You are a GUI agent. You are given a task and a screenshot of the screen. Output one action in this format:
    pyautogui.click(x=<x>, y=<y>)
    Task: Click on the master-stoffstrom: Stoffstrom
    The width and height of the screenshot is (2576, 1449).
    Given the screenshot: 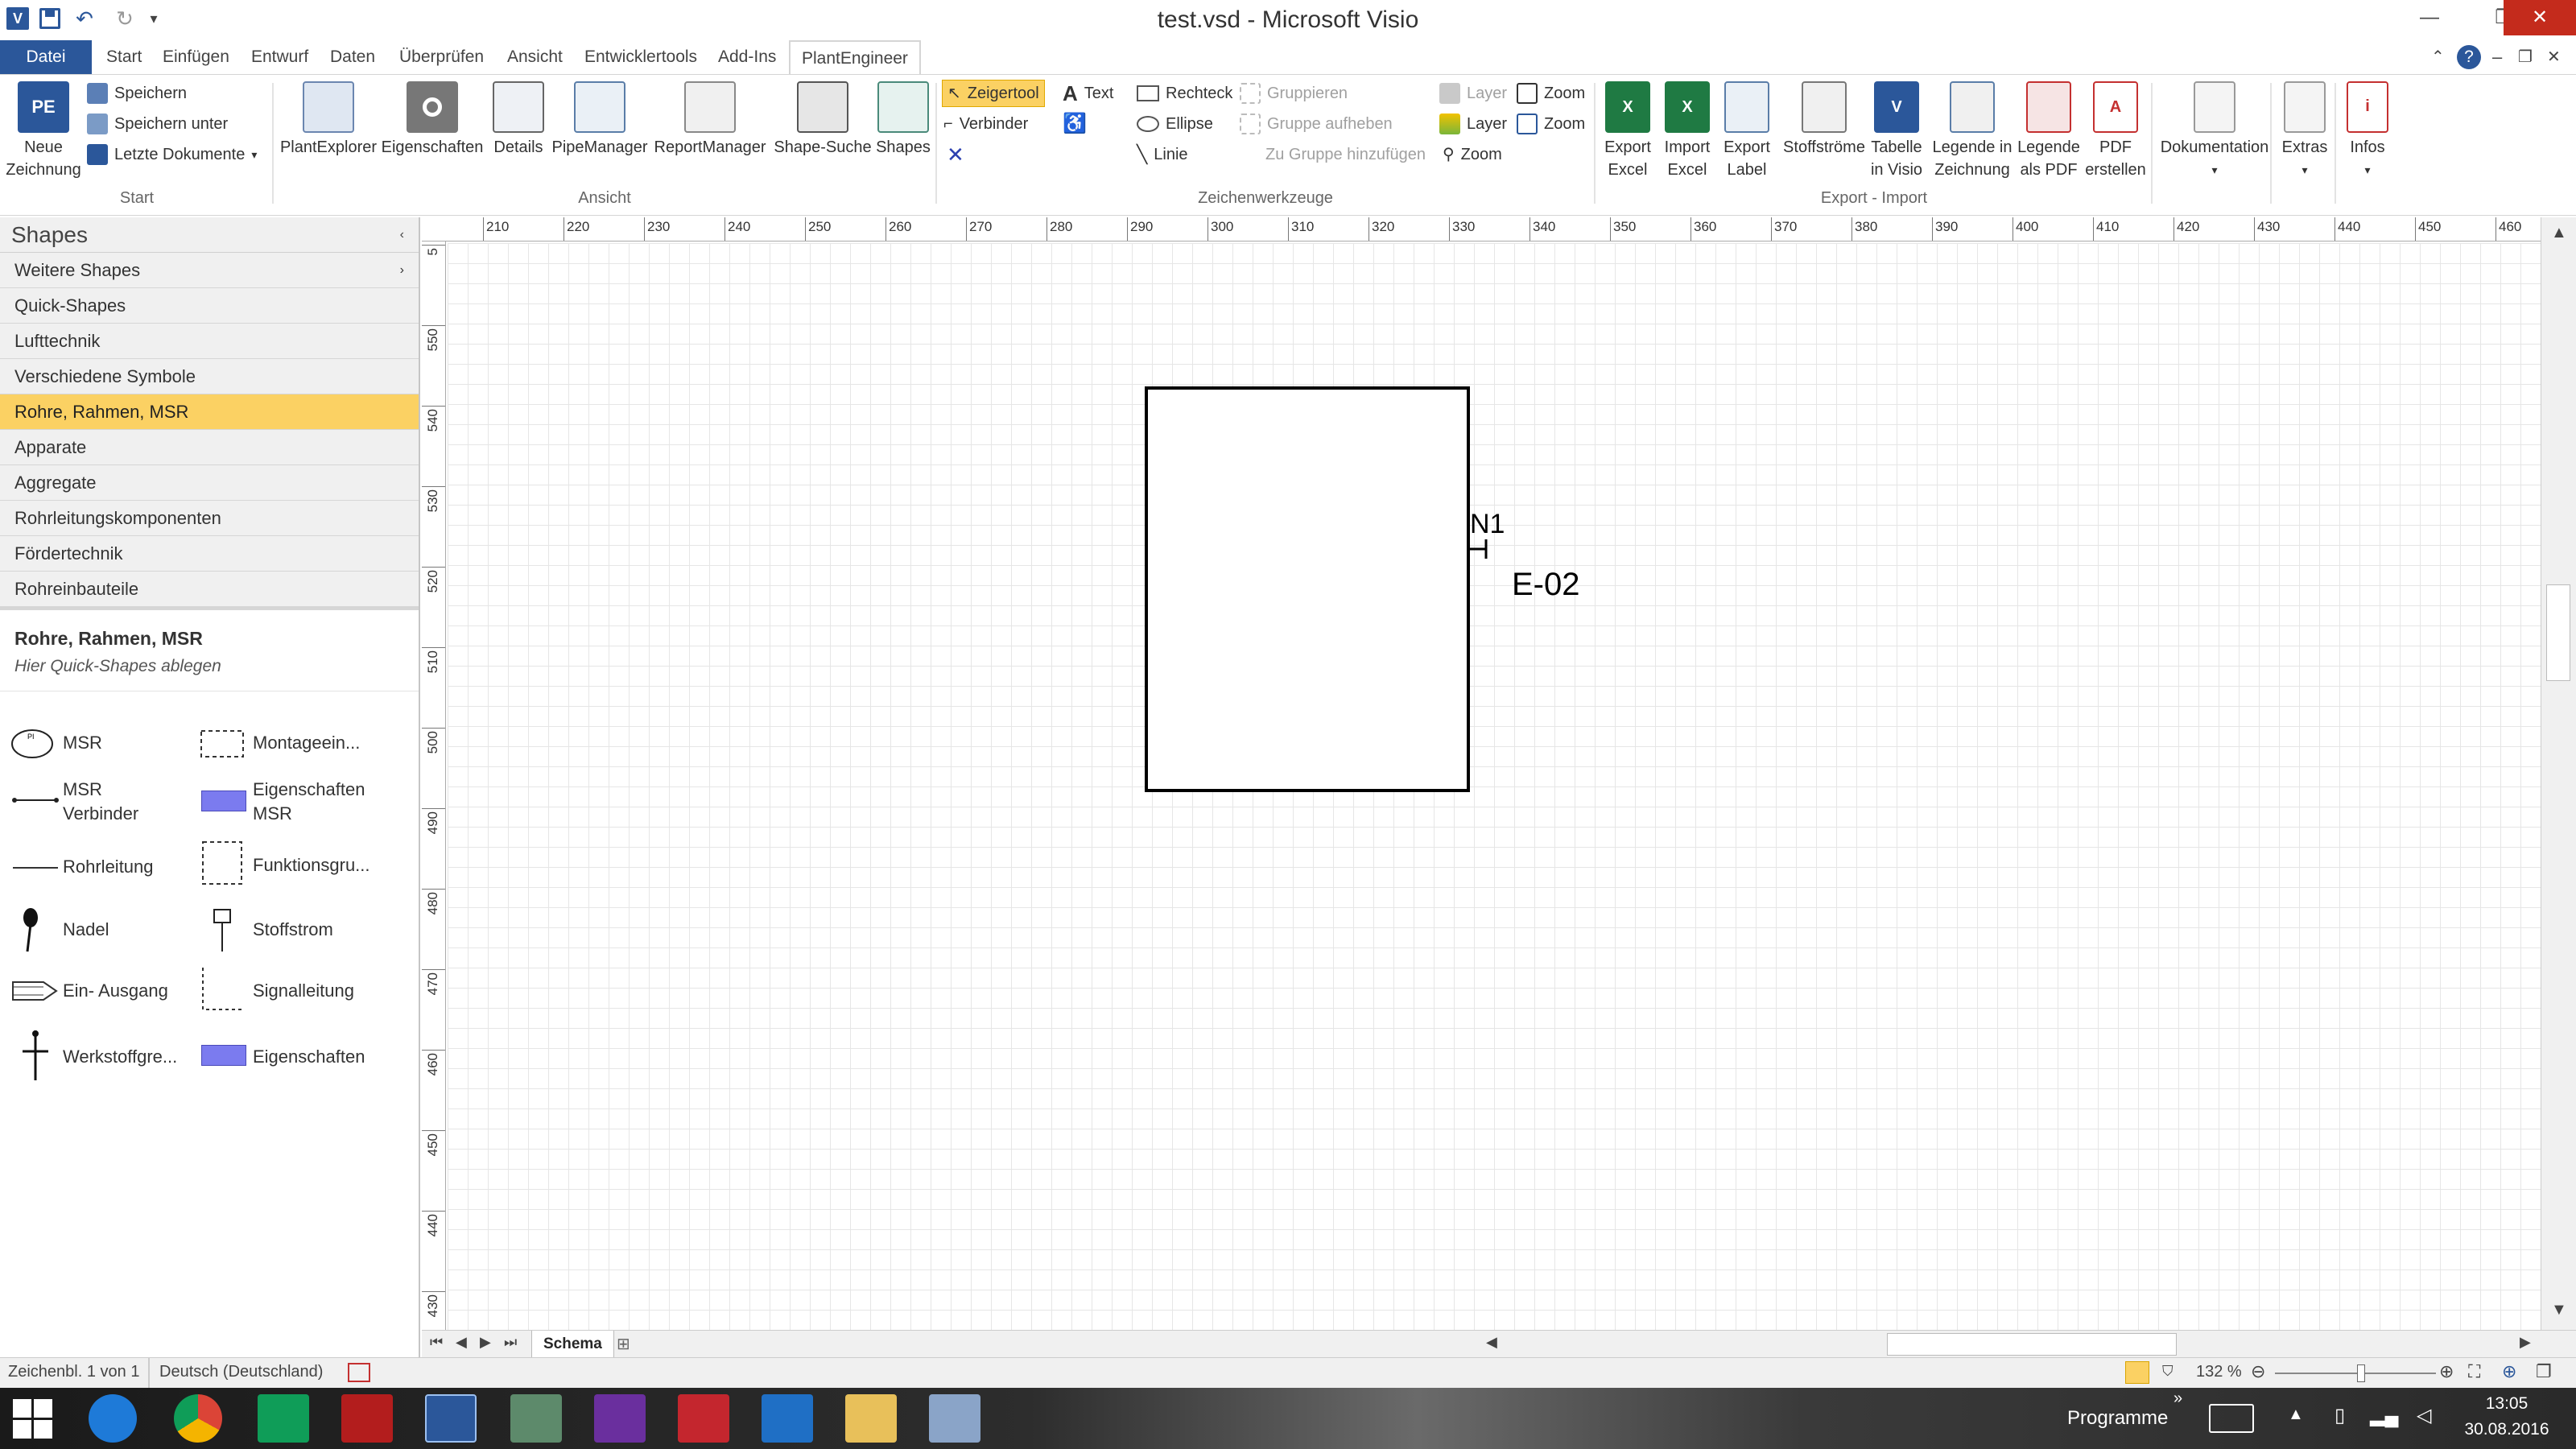 What is the action you would take?
    pyautogui.click(x=304, y=929)
    